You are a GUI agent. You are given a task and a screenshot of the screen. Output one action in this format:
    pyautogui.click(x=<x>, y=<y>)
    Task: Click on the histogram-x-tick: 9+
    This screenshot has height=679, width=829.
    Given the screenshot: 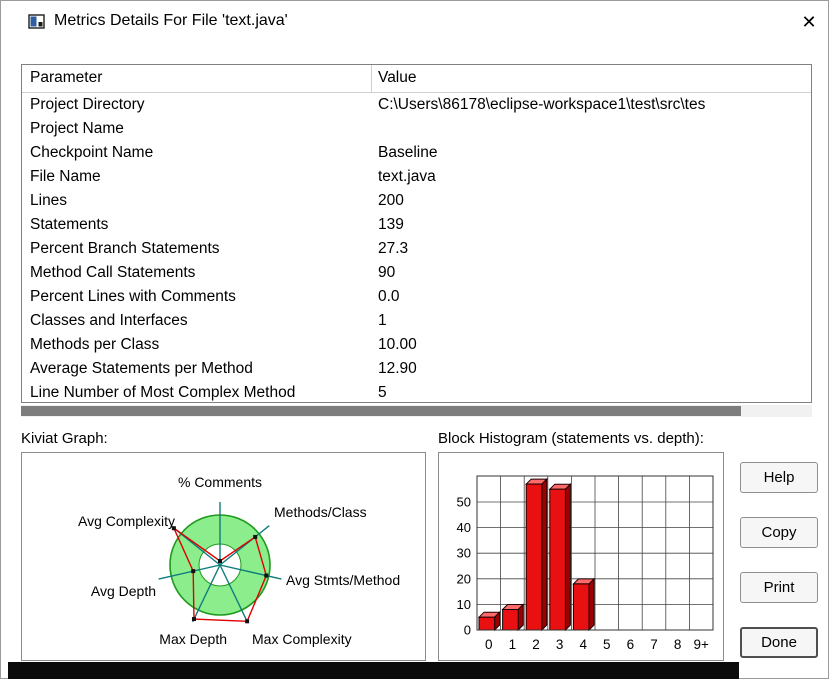 What is the action you would take?
    pyautogui.click(x=701, y=644)
    